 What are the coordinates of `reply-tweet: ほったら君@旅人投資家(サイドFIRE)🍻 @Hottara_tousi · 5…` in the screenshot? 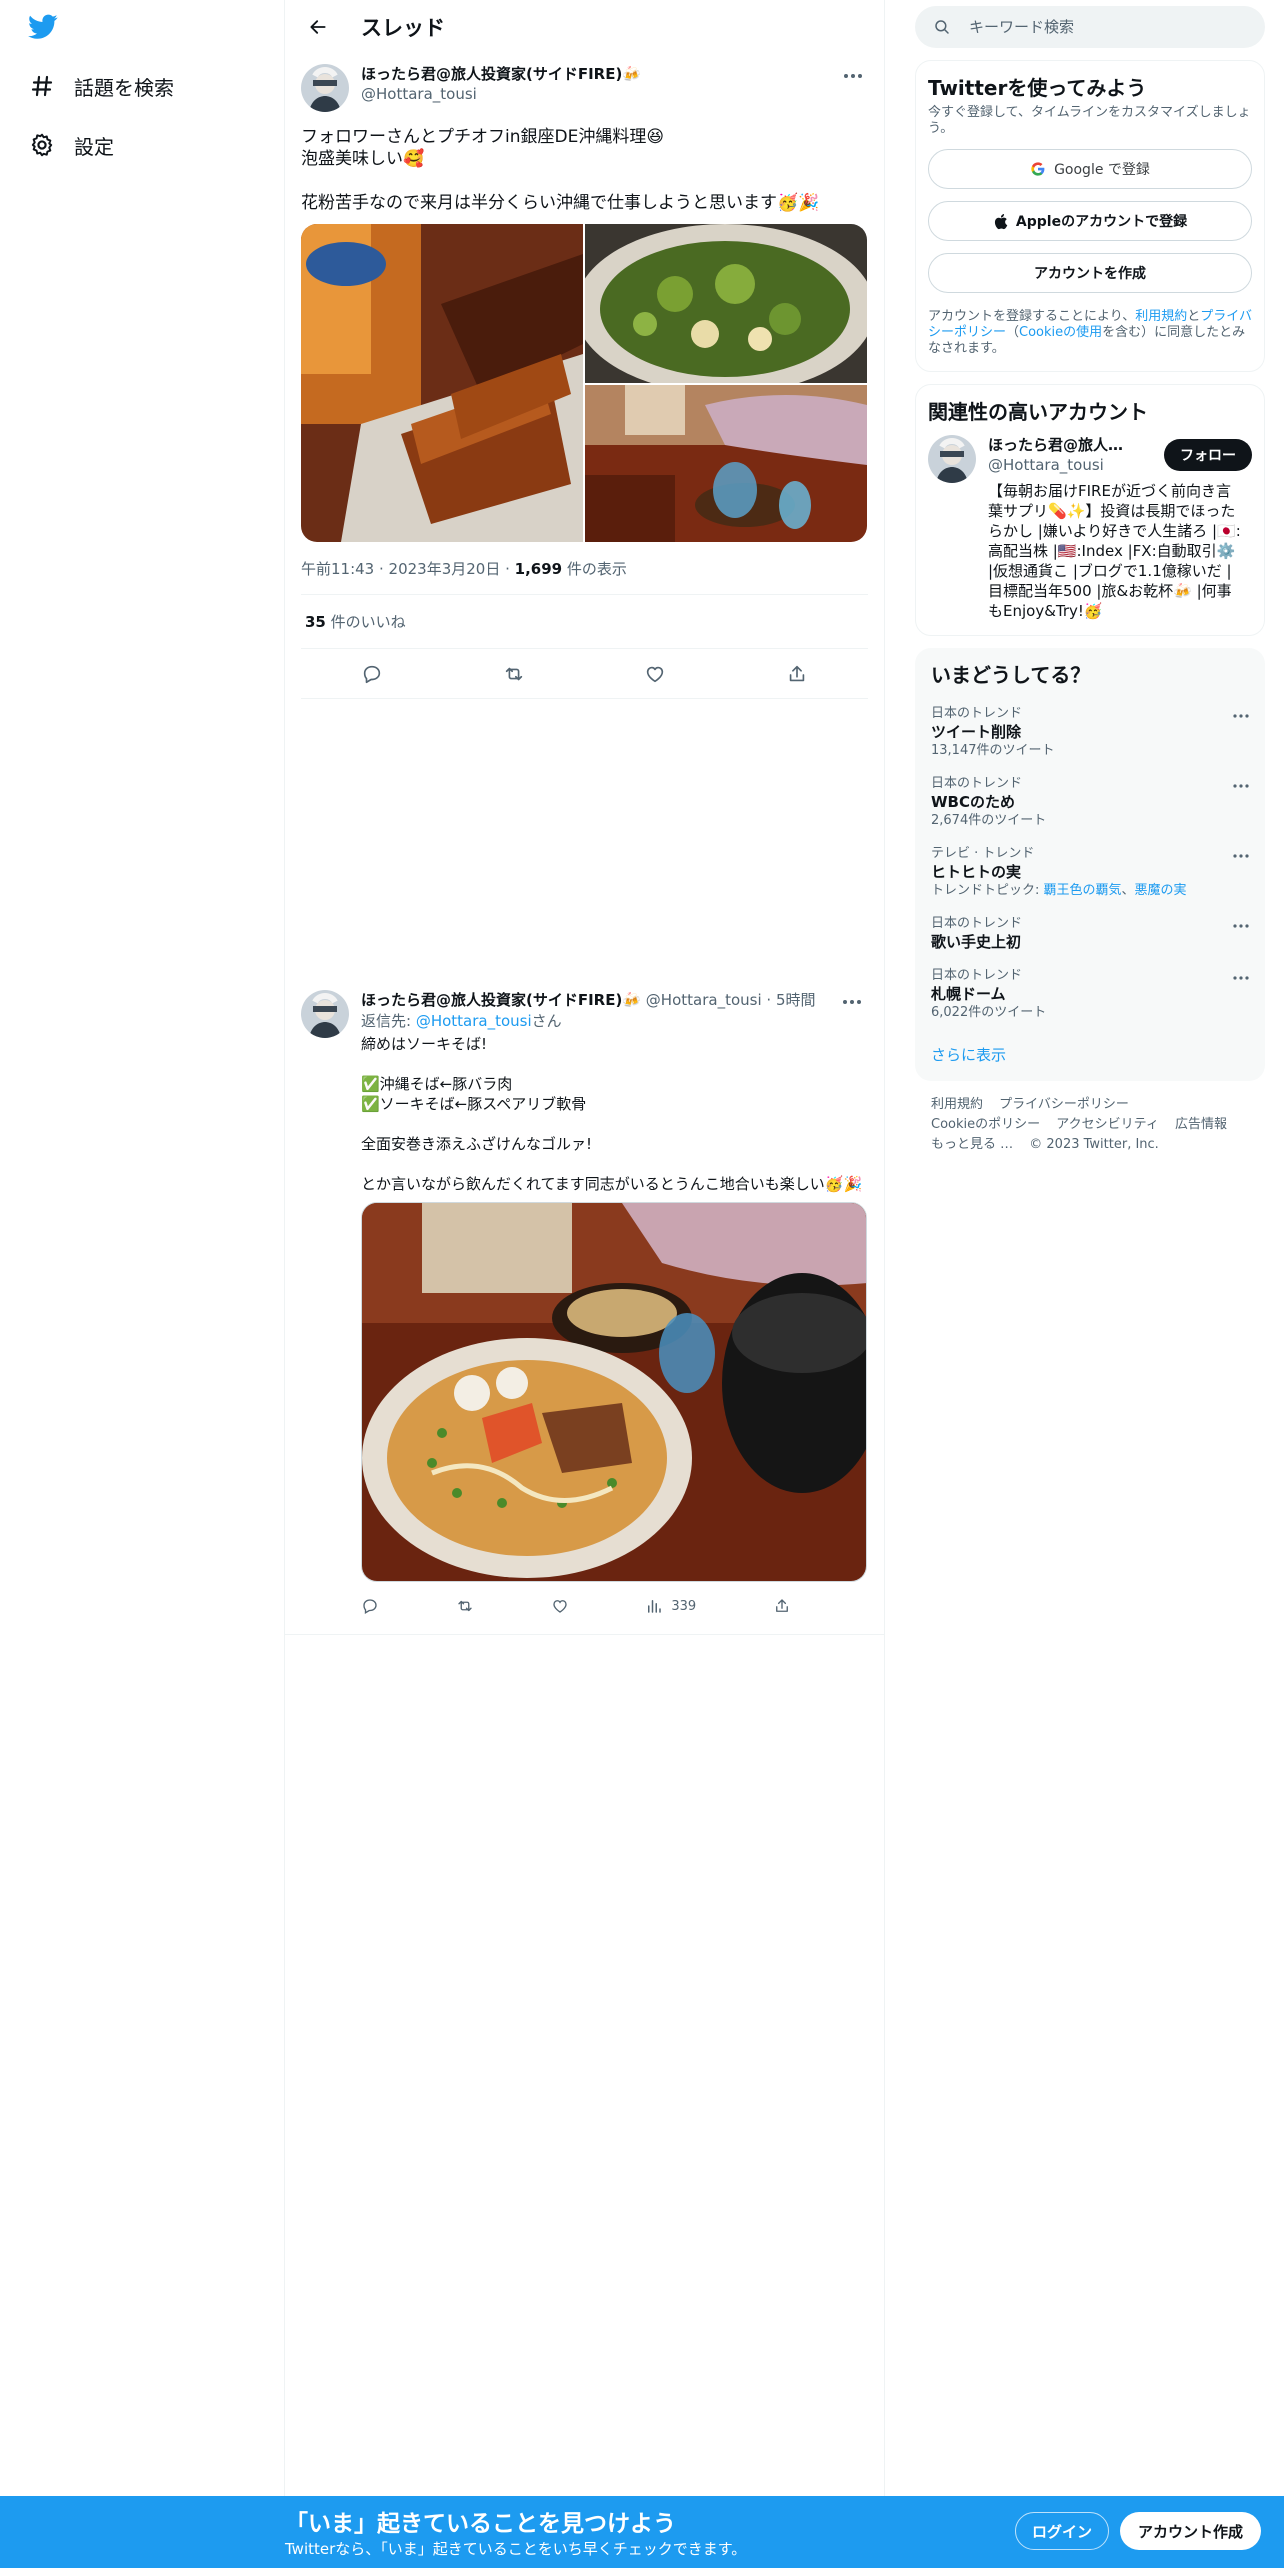 It's located at (585, 1306).